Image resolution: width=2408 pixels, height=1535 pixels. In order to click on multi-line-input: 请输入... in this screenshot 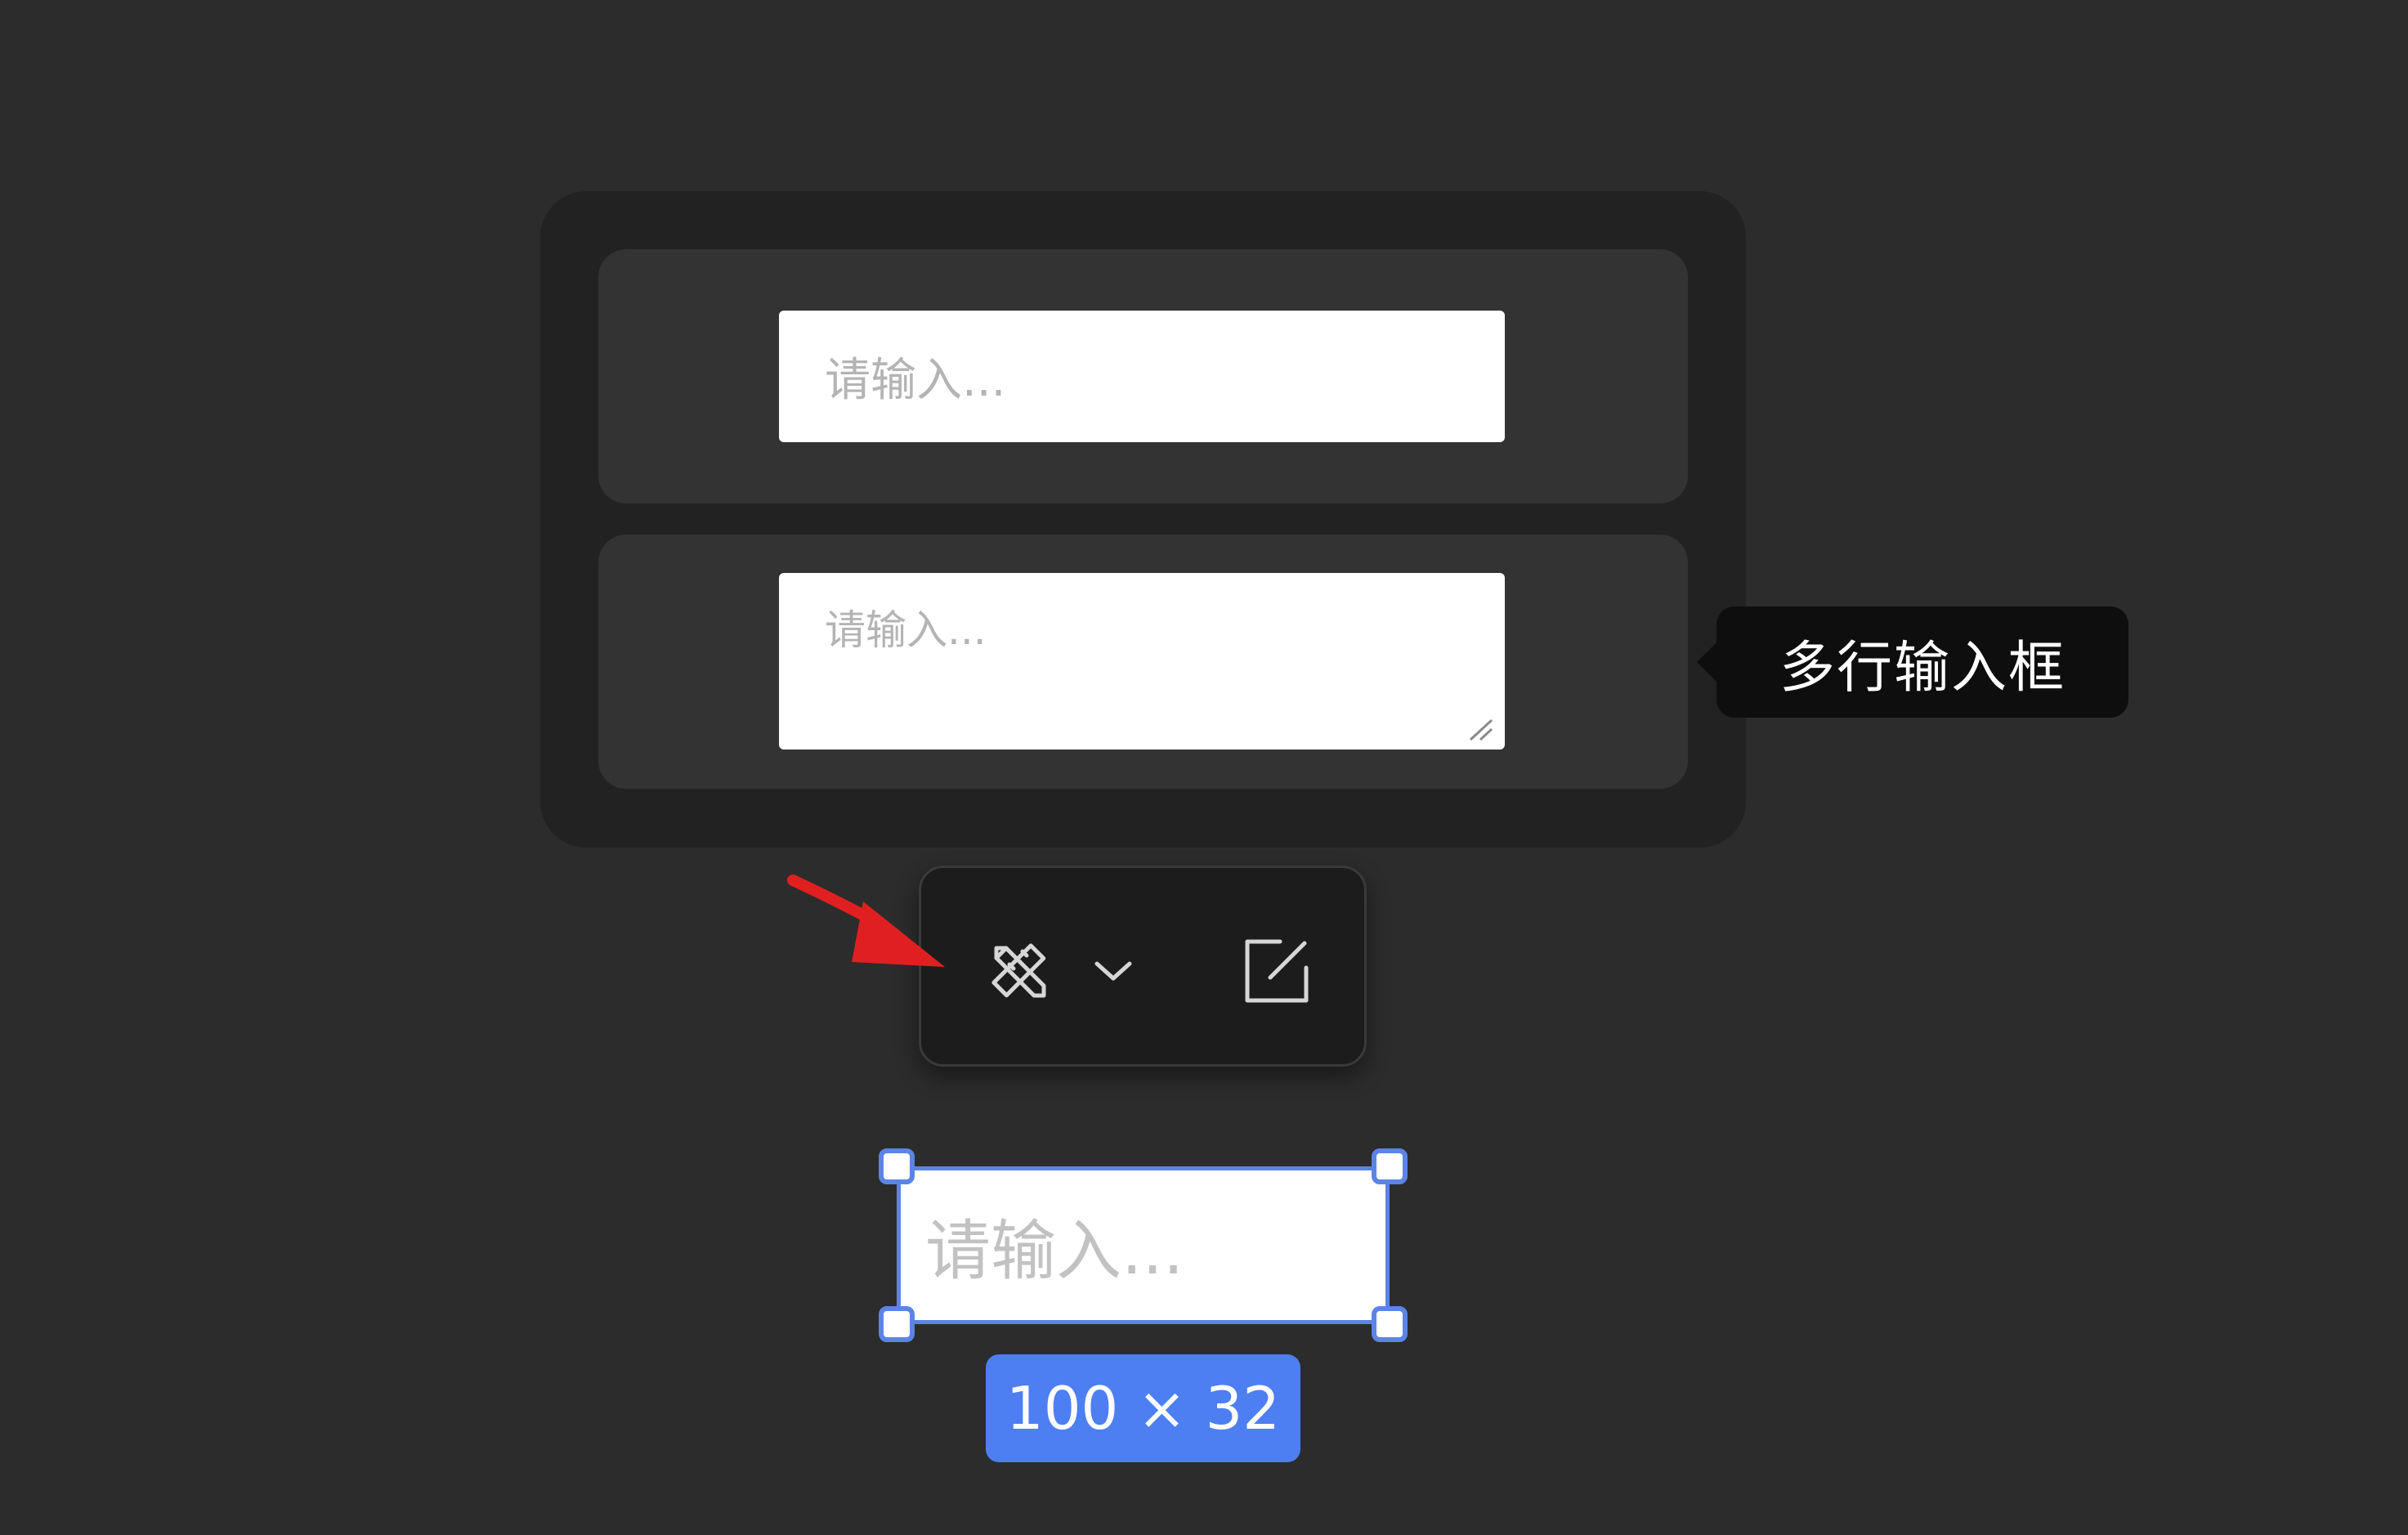, I will do `click(1142, 661)`.